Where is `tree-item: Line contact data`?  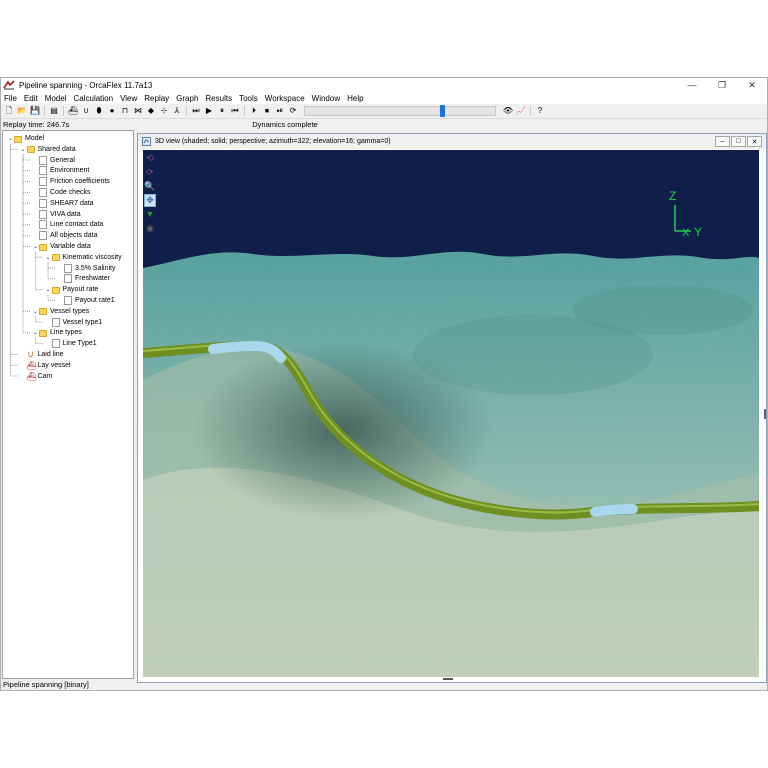
tree-item: Line contact data is located at coordinates (67, 224).